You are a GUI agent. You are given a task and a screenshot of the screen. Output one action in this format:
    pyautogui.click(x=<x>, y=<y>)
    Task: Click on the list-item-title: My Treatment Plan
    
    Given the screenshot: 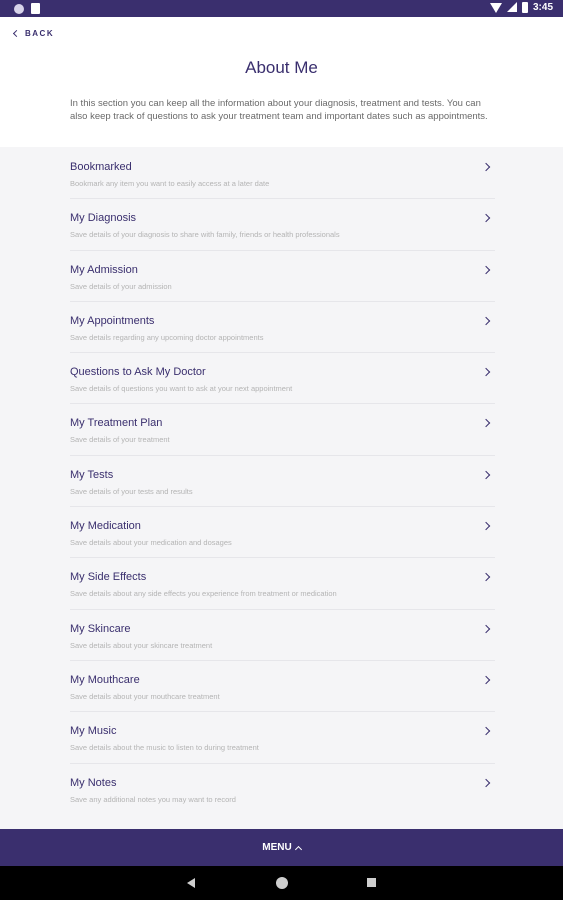 What is the action you would take?
    pyautogui.click(x=116, y=423)
    